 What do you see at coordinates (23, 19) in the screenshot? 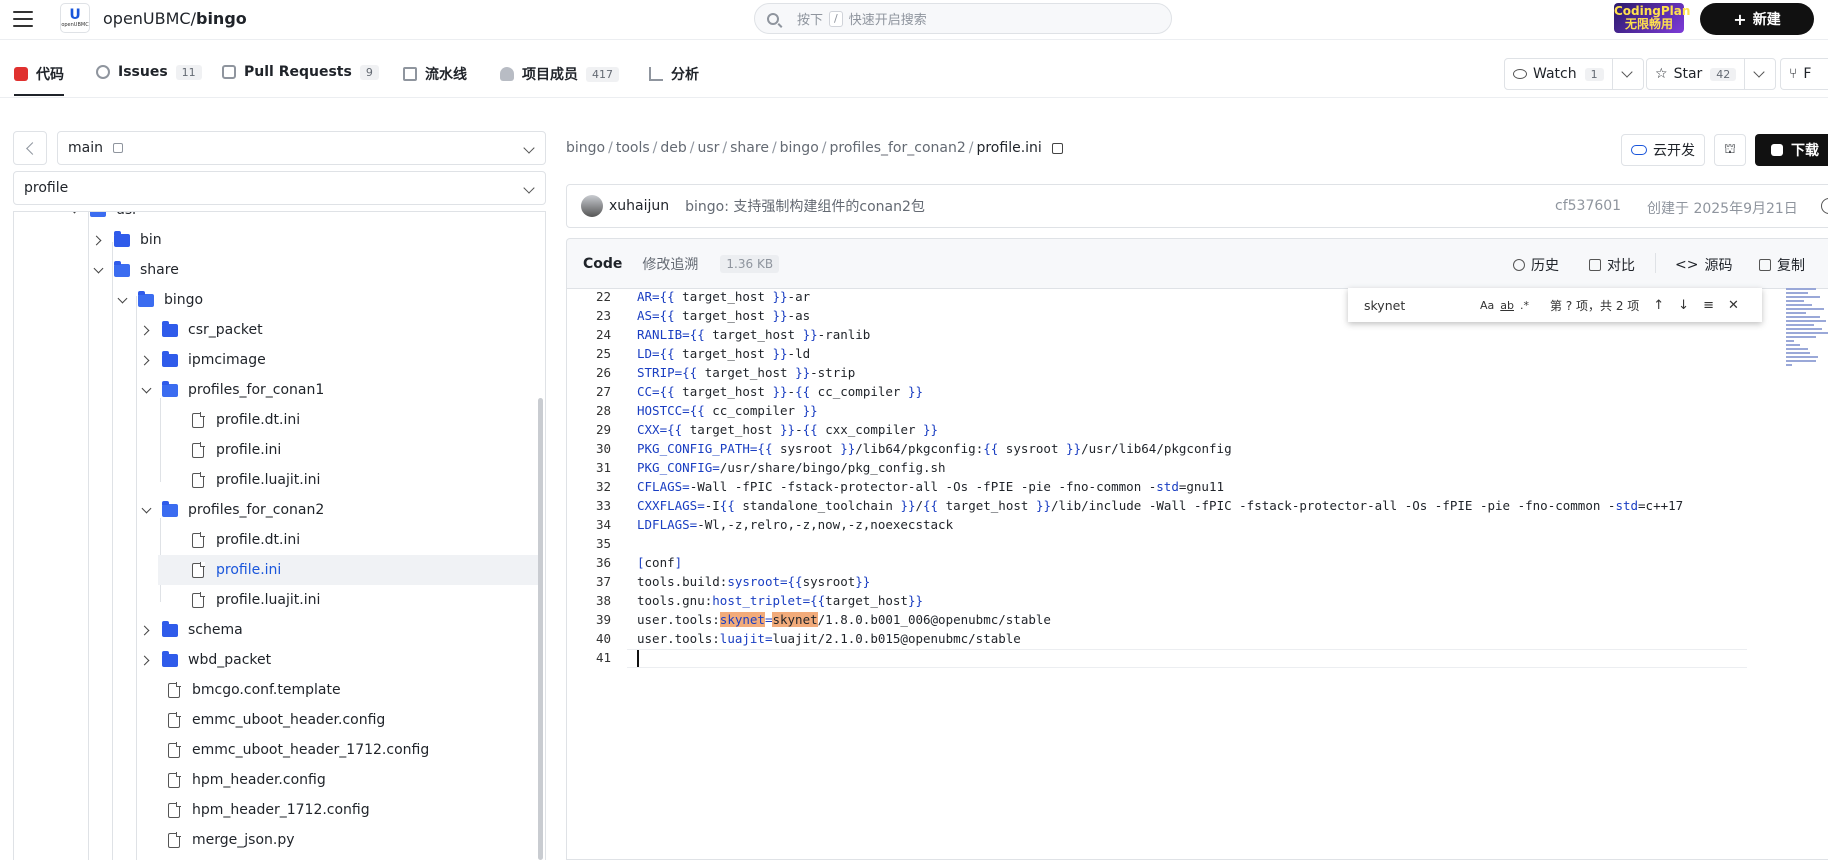
I see `menu-icon` at bounding box center [23, 19].